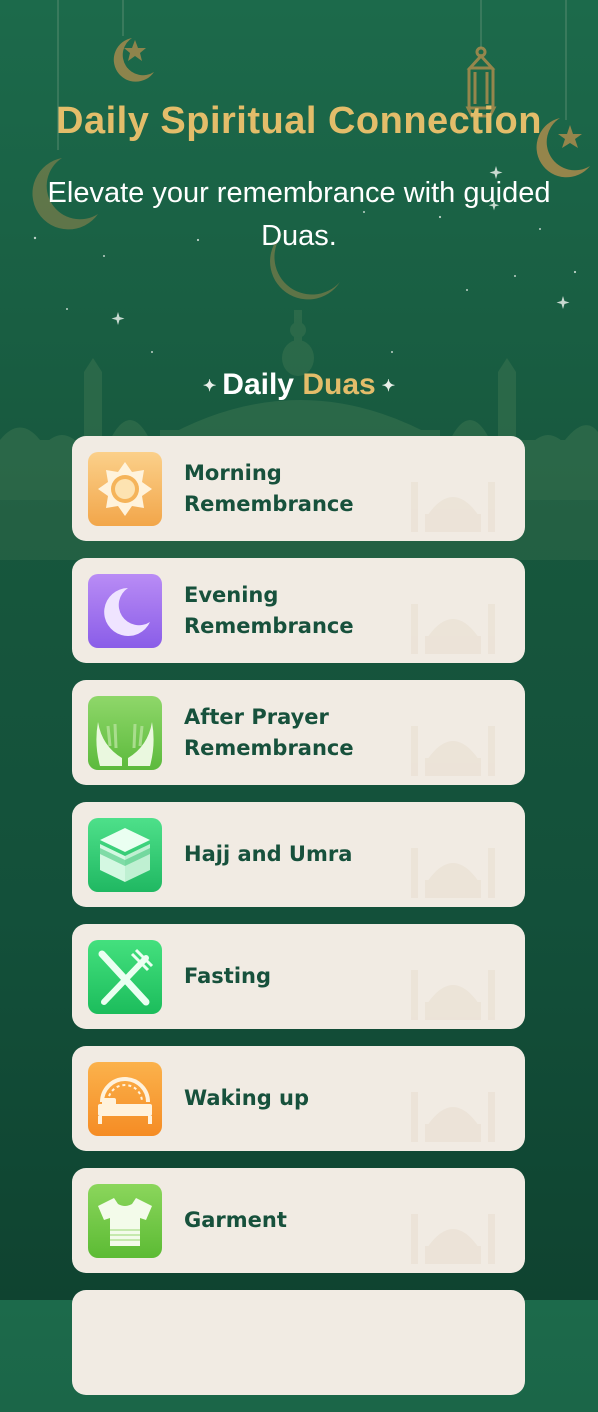 The image size is (598, 1412). What do you see at coordinates (133, 60) in the screenshot?
I see `crescent-icon` at bounding box center [133, 60].